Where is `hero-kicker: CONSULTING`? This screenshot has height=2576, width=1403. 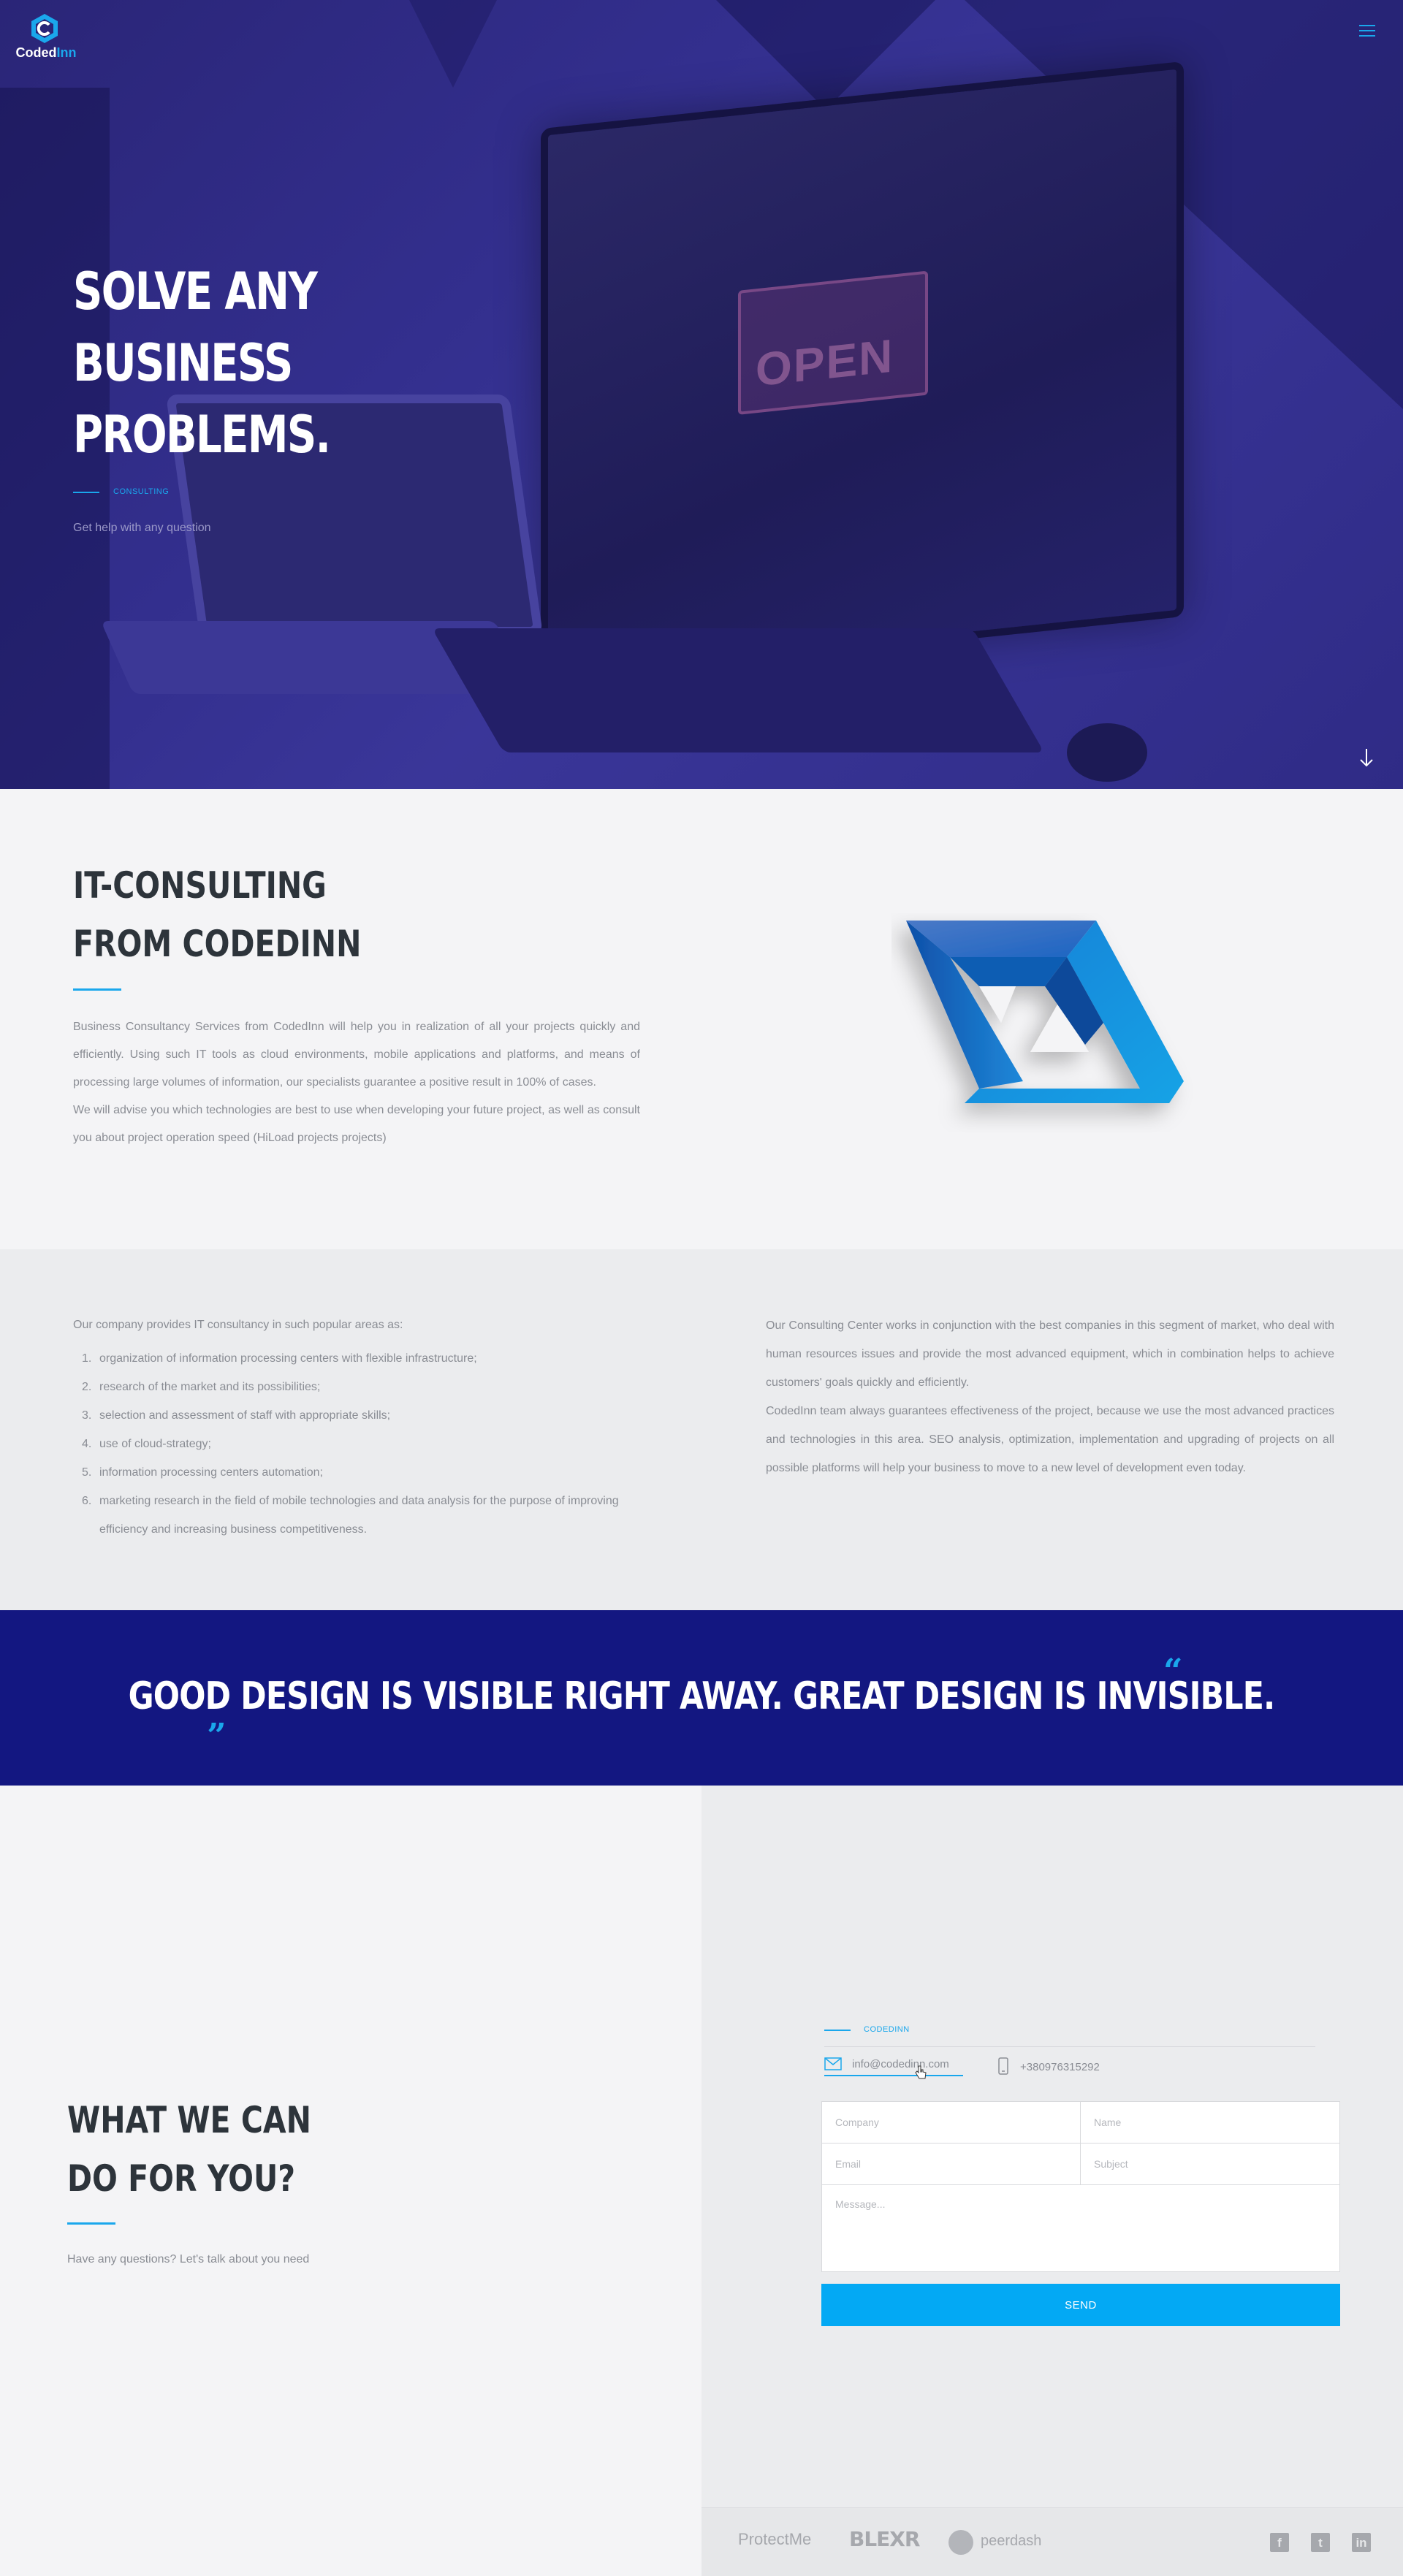 hero-kicker: CONSULTING is located at coordinates (142, 491).